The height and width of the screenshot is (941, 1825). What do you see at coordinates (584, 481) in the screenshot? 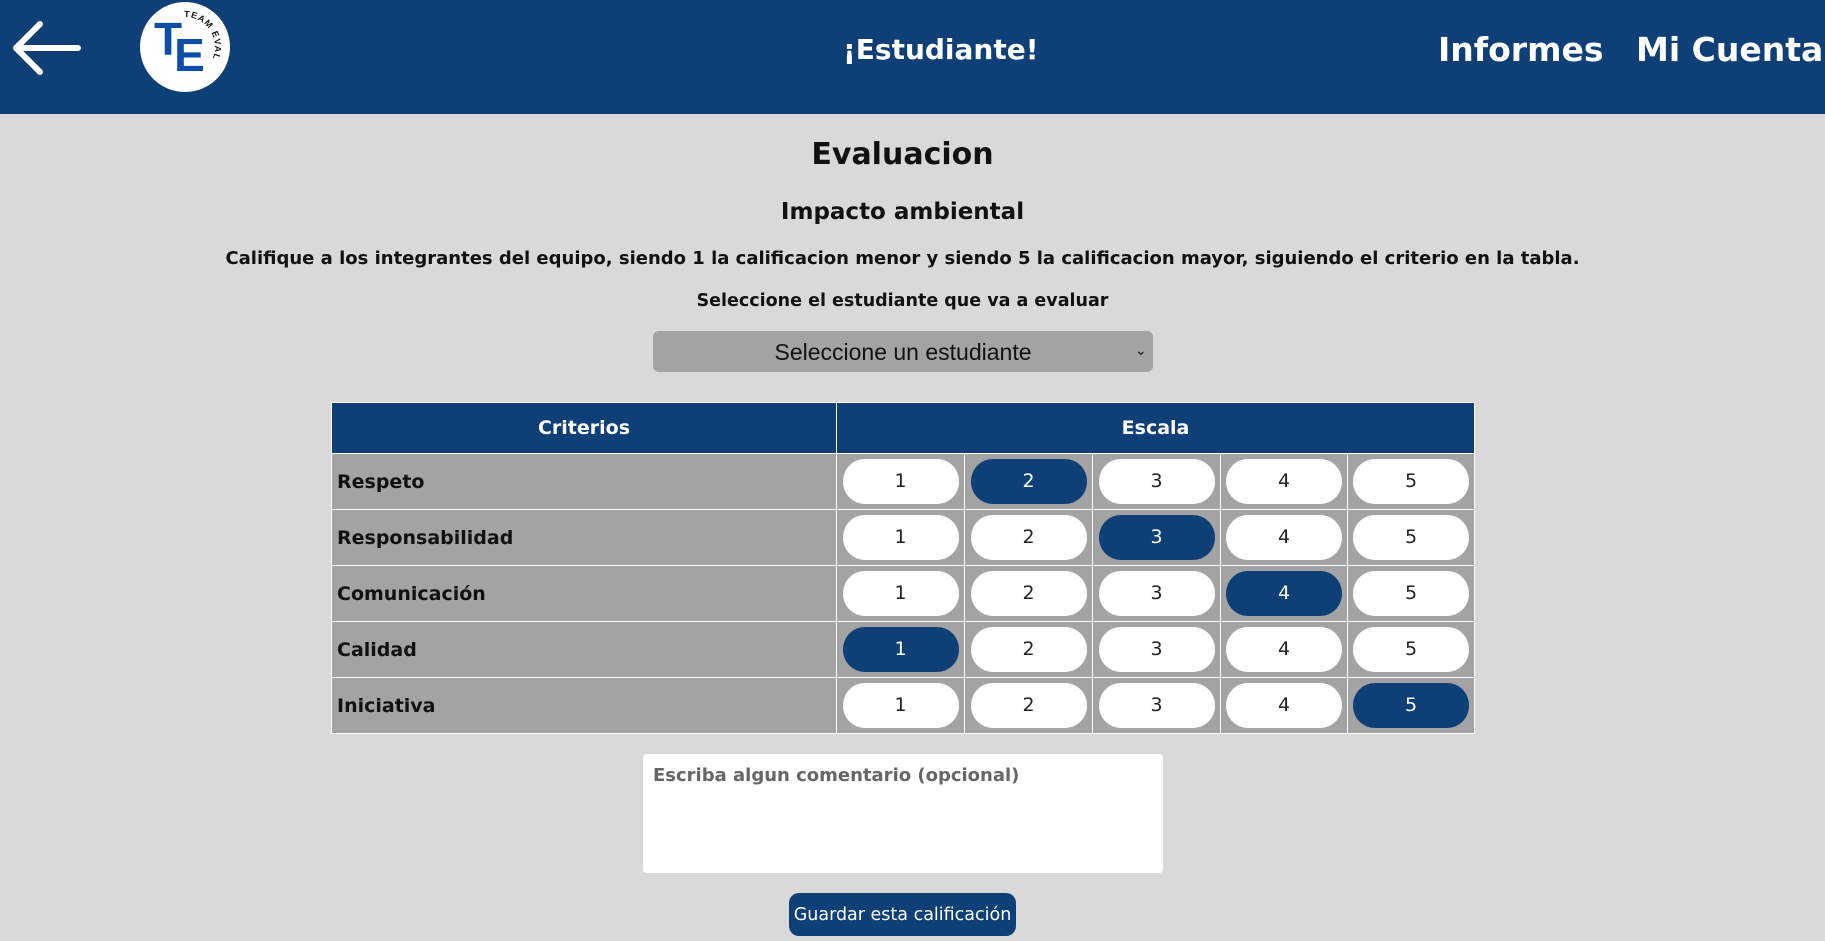
I see `criterion-label: Respeto` at bounding box center [584, 481].